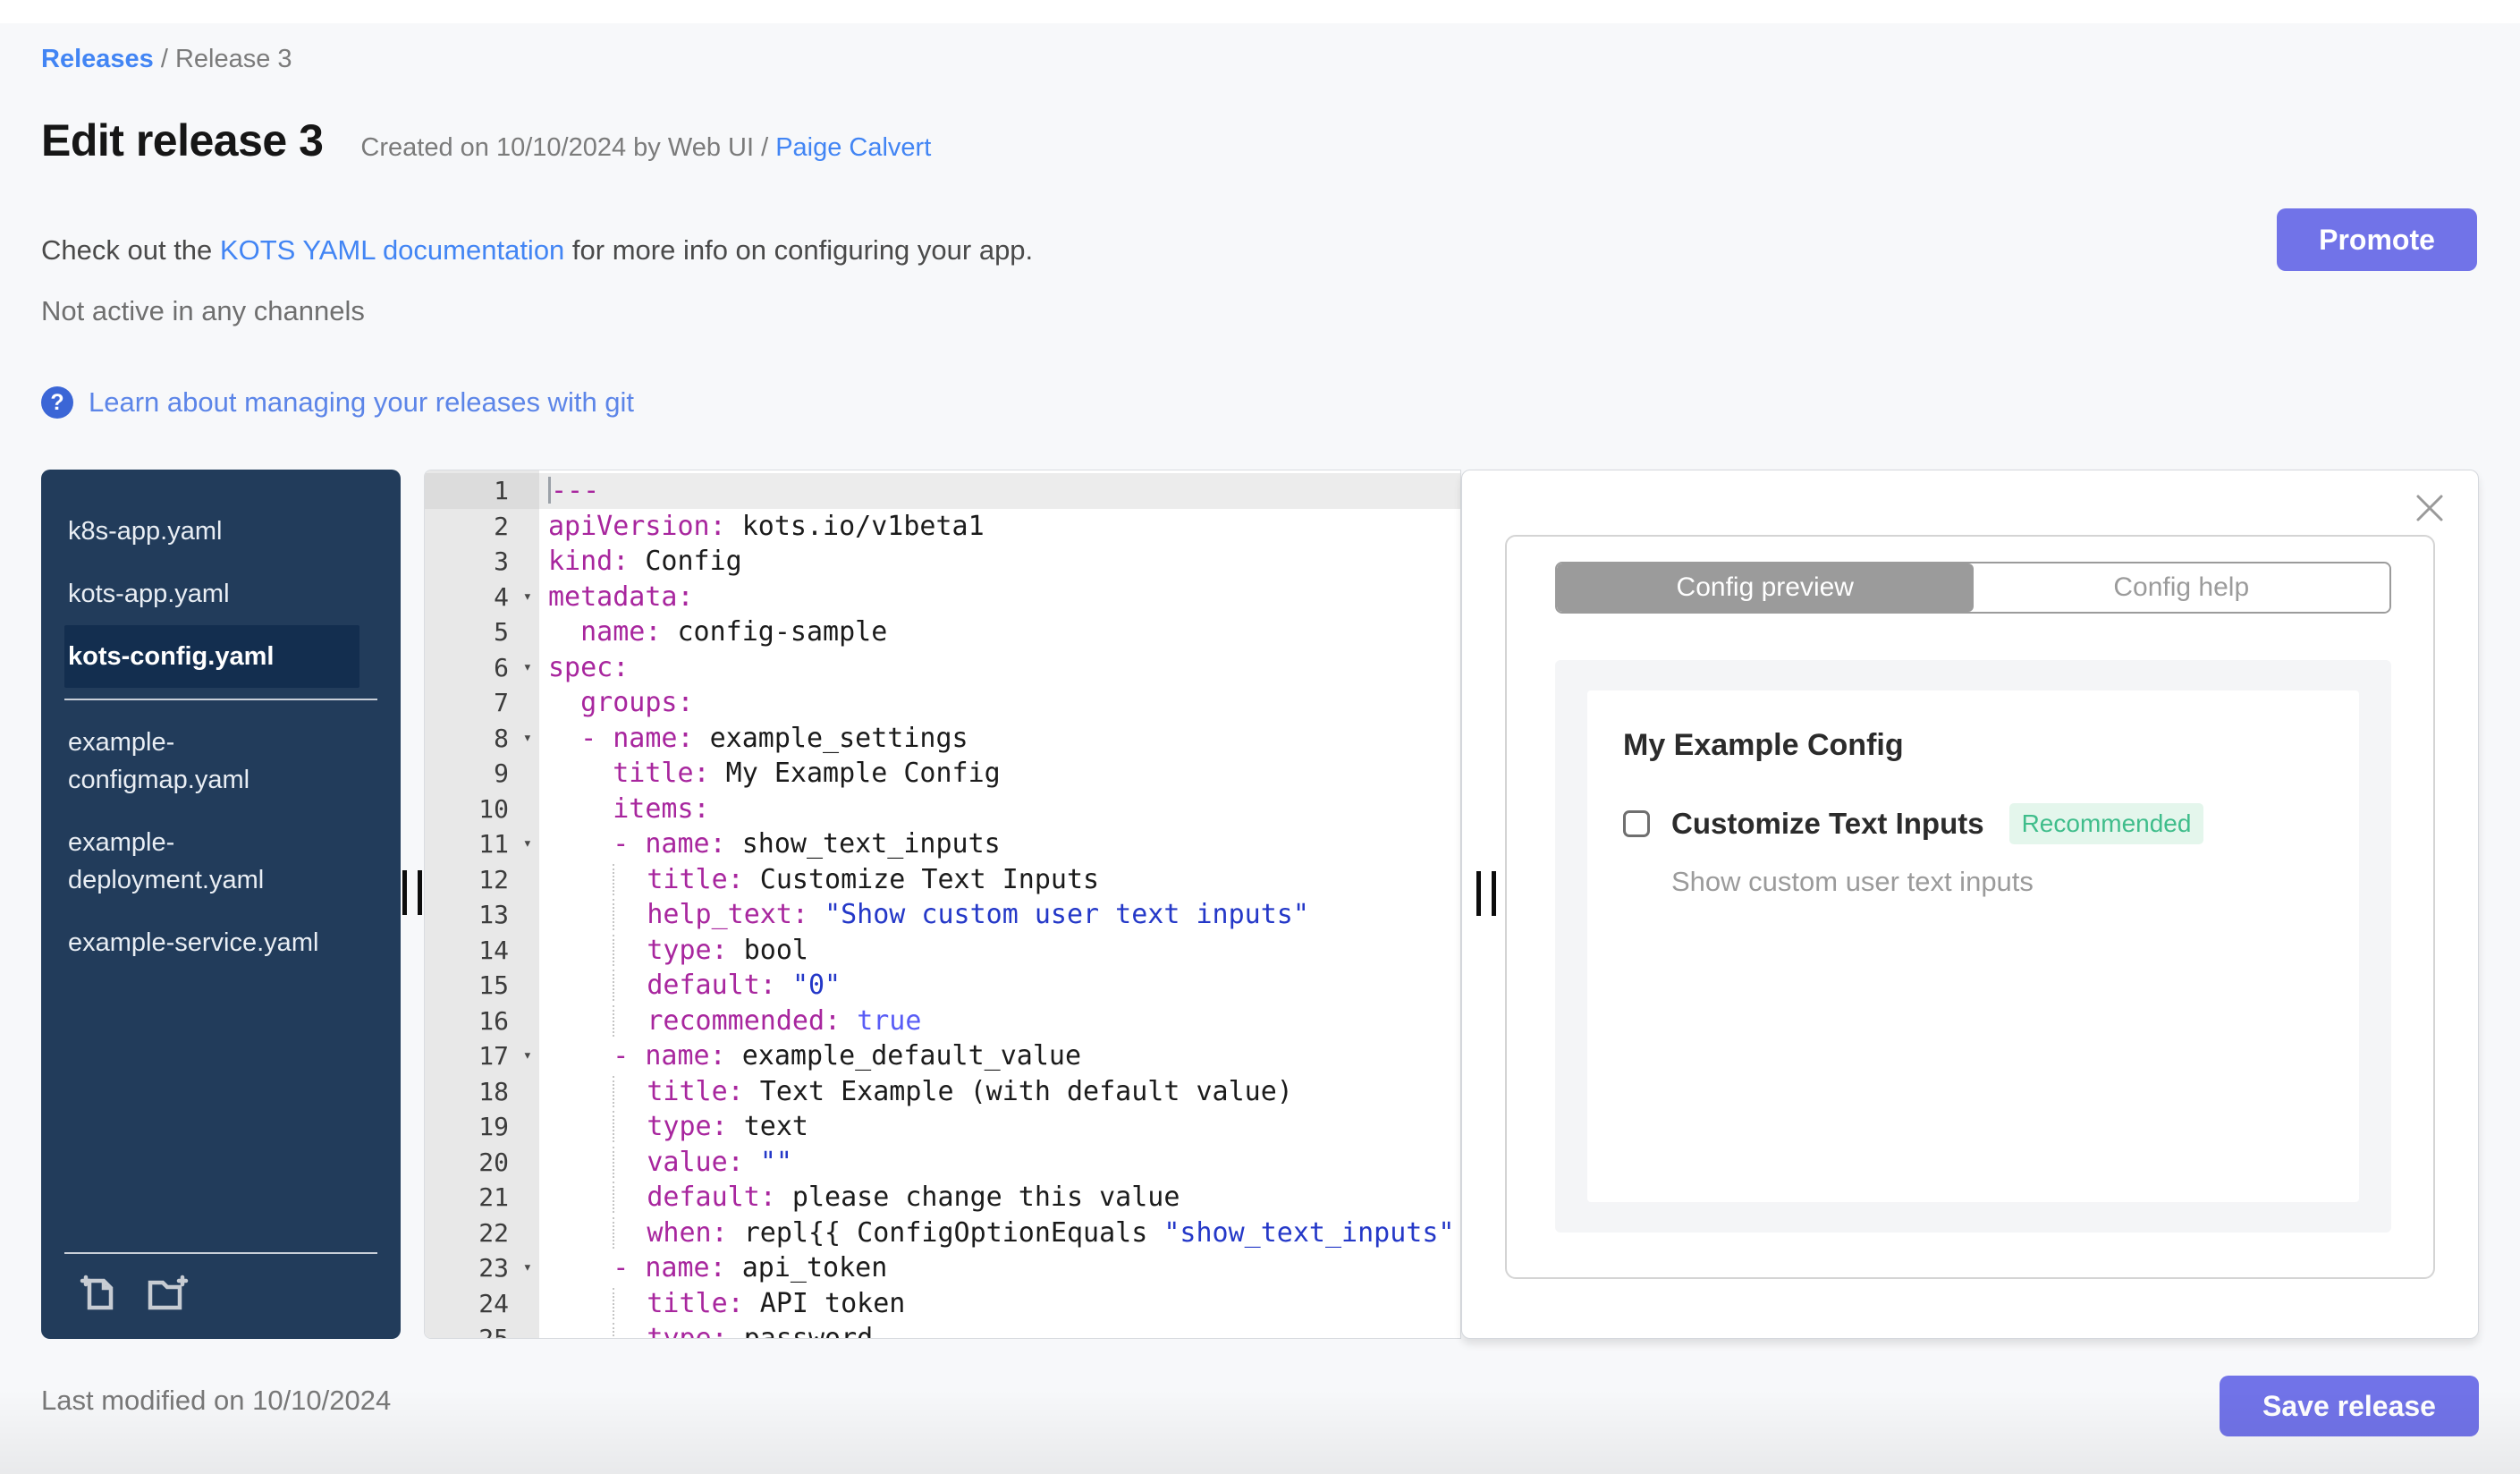  I want to click on config-tabs: Config preview Config help, so click(1973, 588).